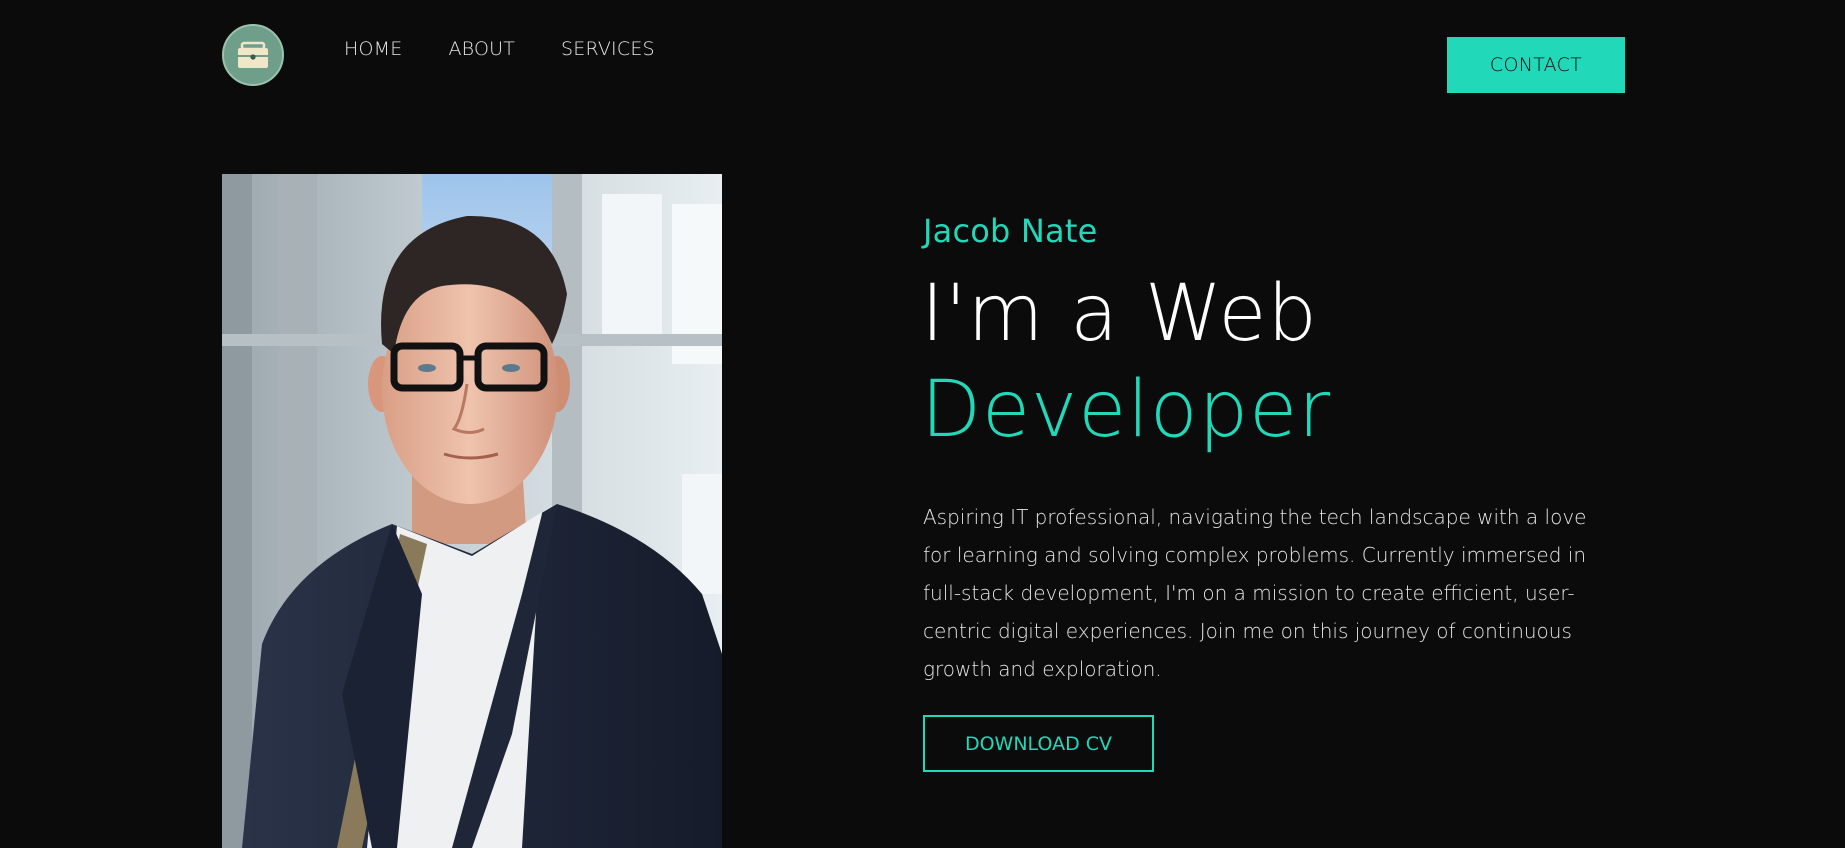  Describe the element at coordinates (1010, 231) in the screenshot. I see `hero-name: Jacob Nate` at that location.